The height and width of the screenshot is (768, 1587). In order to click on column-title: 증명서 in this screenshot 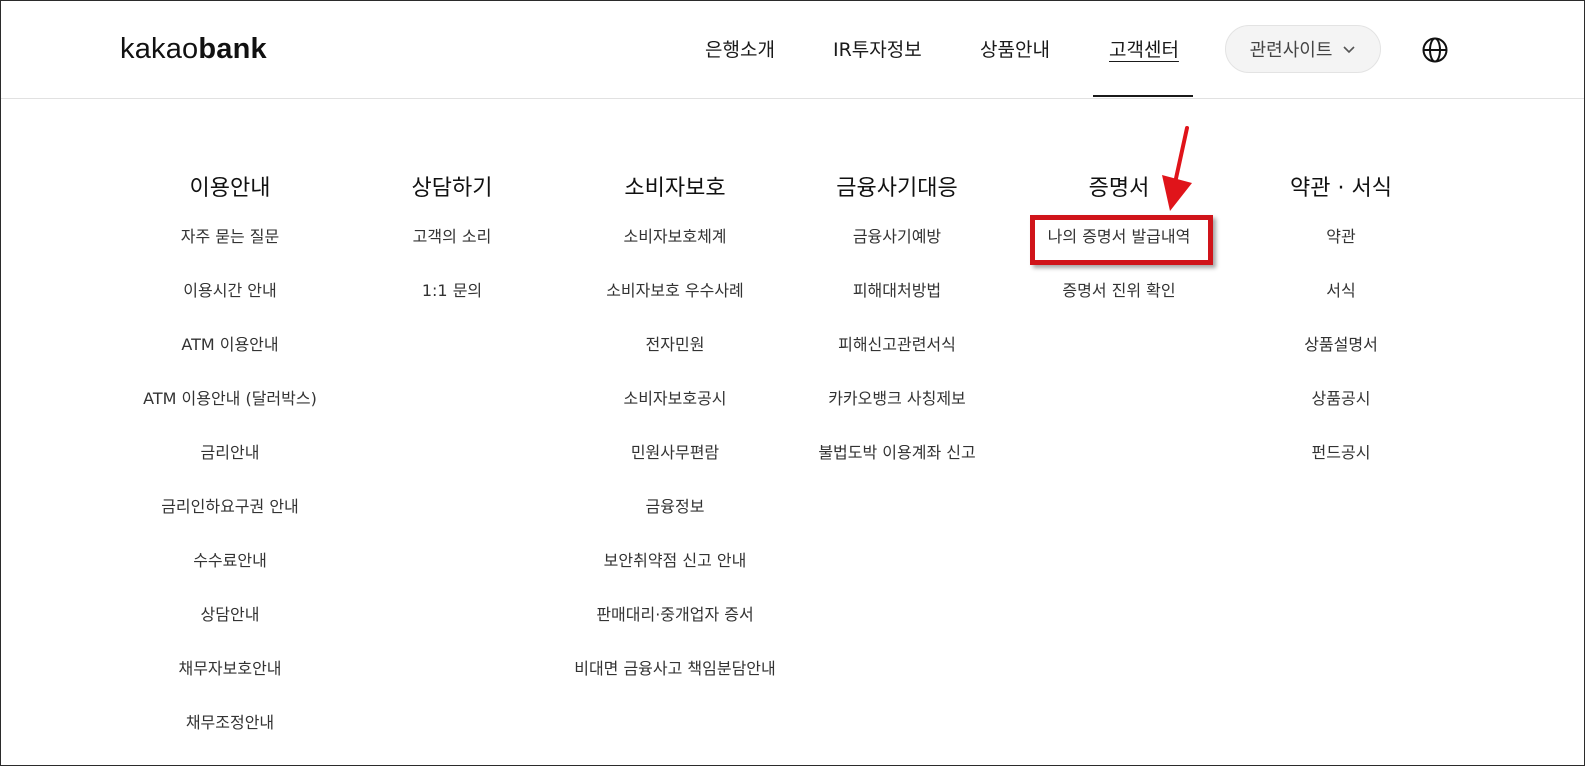, I will do `click(1119, 188)`.